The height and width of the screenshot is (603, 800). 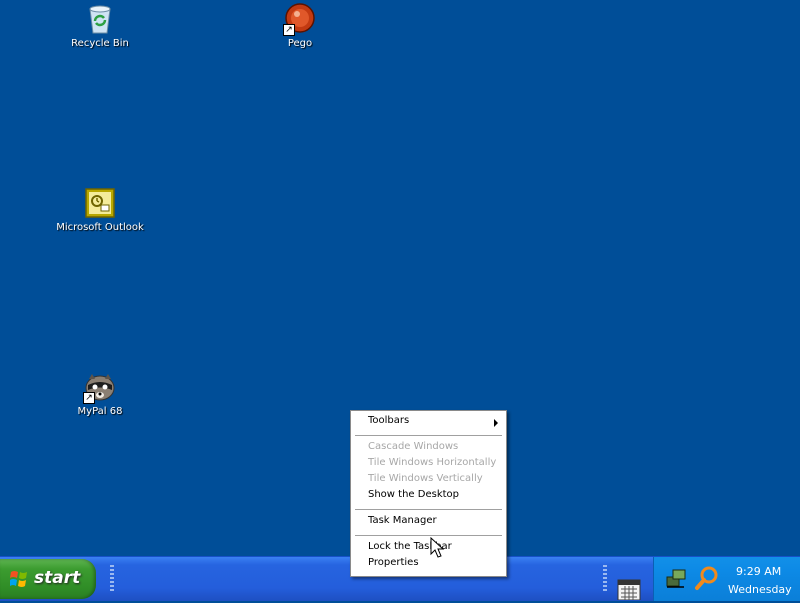 I want to click on windows-logo-icon, so click(x=19, y=579).